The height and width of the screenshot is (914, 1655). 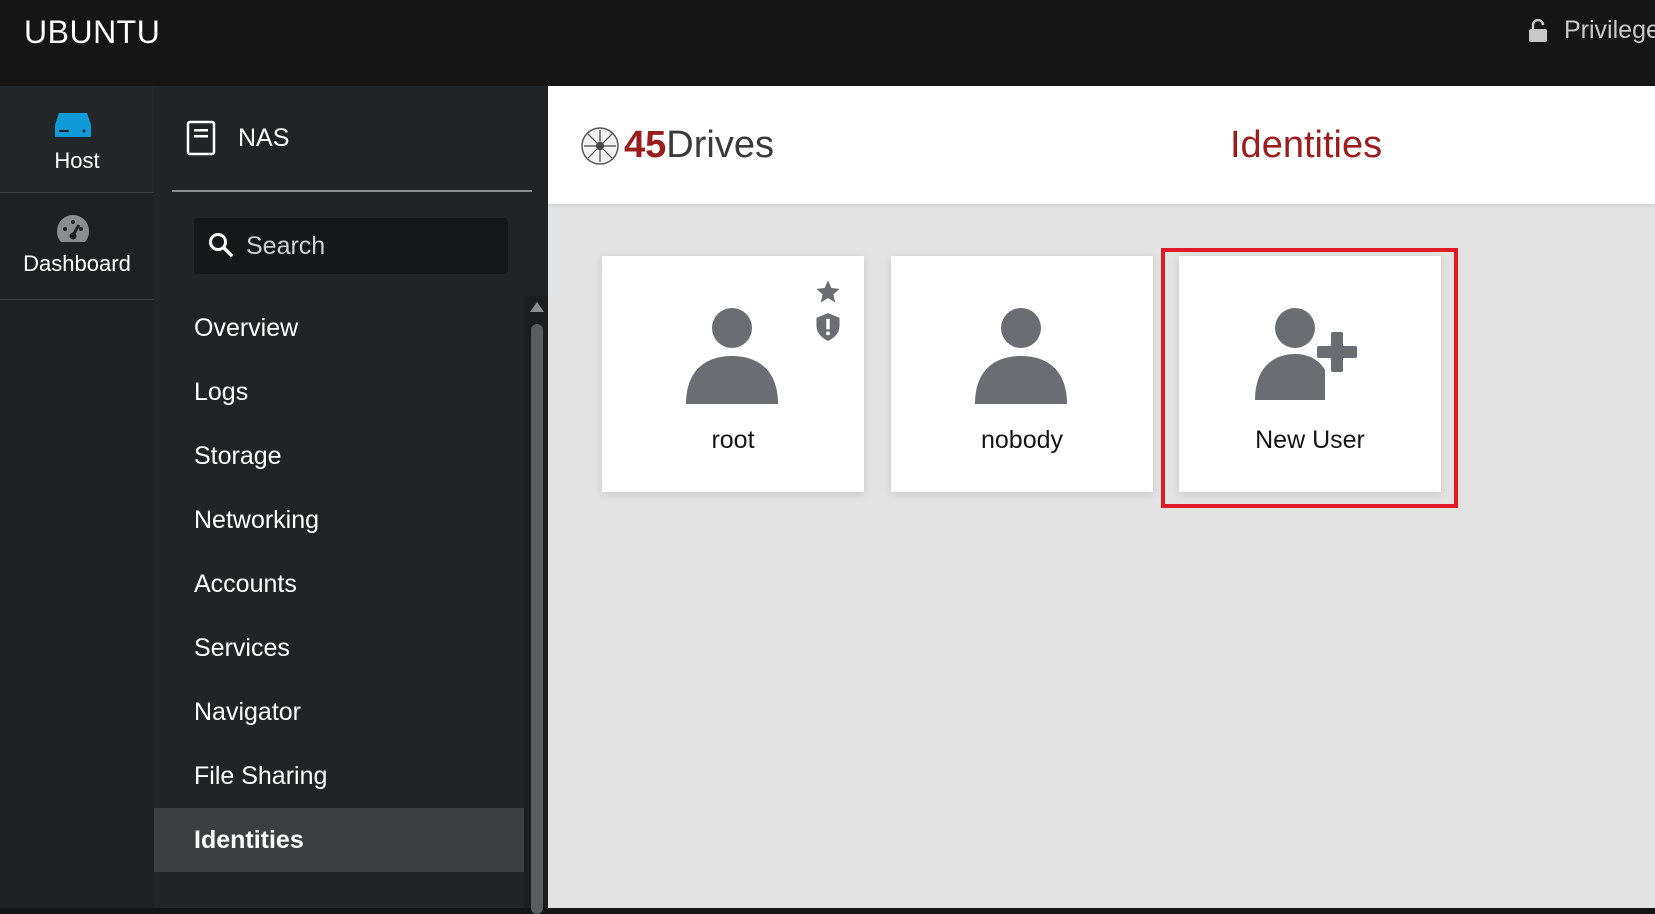 What do you see at coordinates (1306, 145) in the screenshot?
I see `page-title: Identities` at bounding box center [1306, 145].